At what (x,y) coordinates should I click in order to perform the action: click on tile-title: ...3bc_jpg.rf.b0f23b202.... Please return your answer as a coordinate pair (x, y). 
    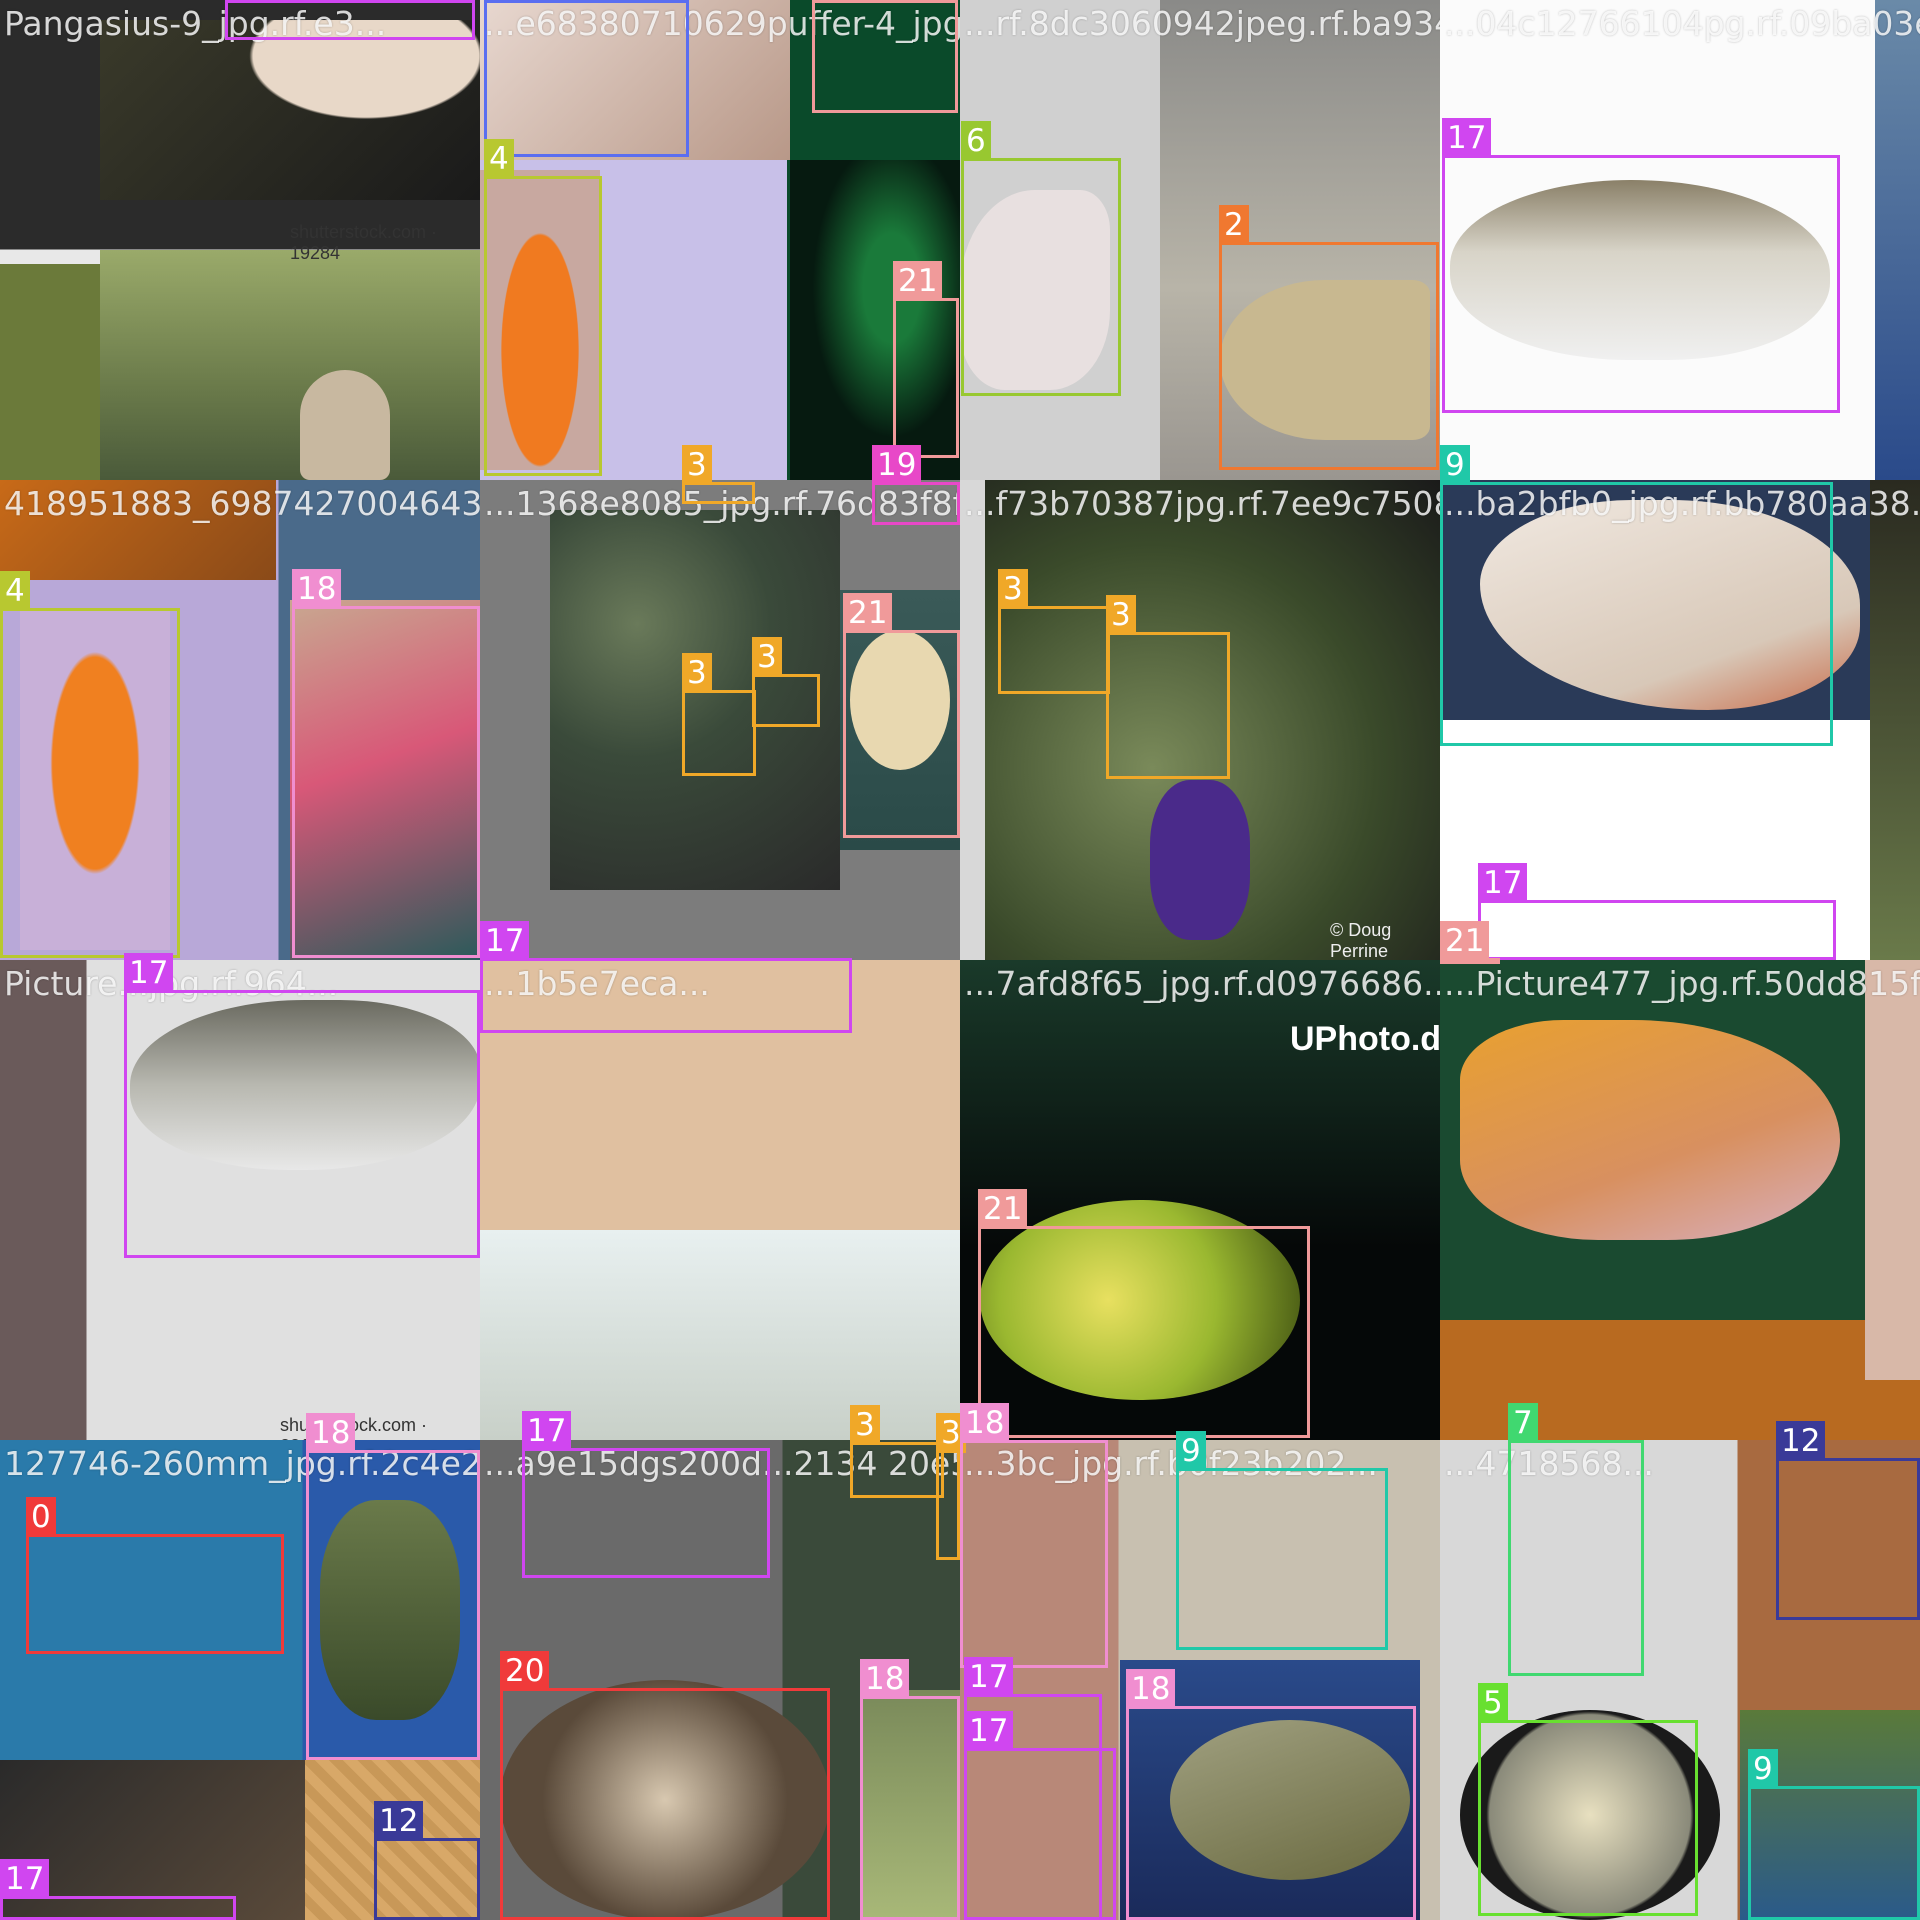
    Looking at the image, I should click on (1171, 1463).